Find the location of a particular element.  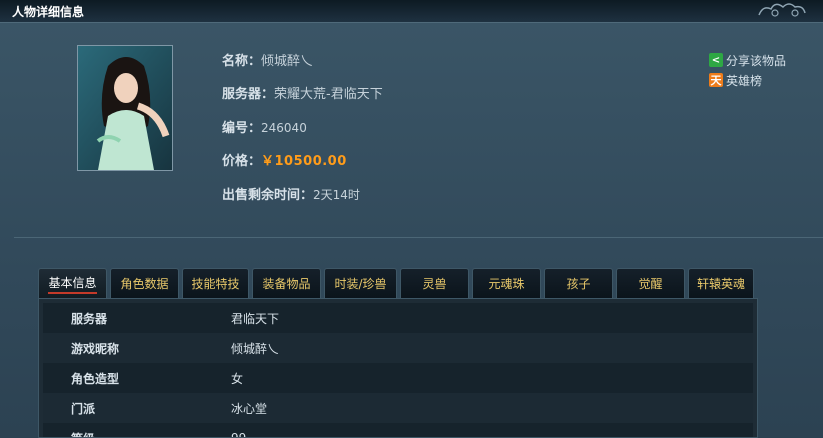

item-actions: < 分享该物品 天 英雄榜 is located at coordinates (747, 70).